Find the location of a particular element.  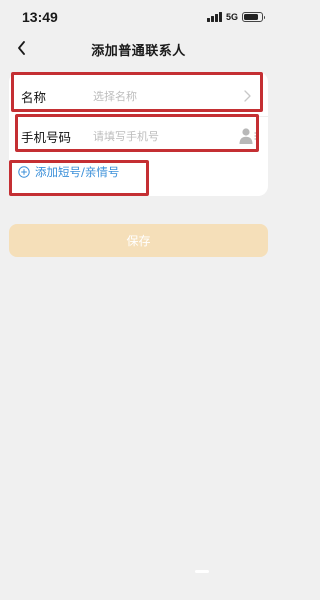

highlight-box-add-link is located at coordinates (79, 178).